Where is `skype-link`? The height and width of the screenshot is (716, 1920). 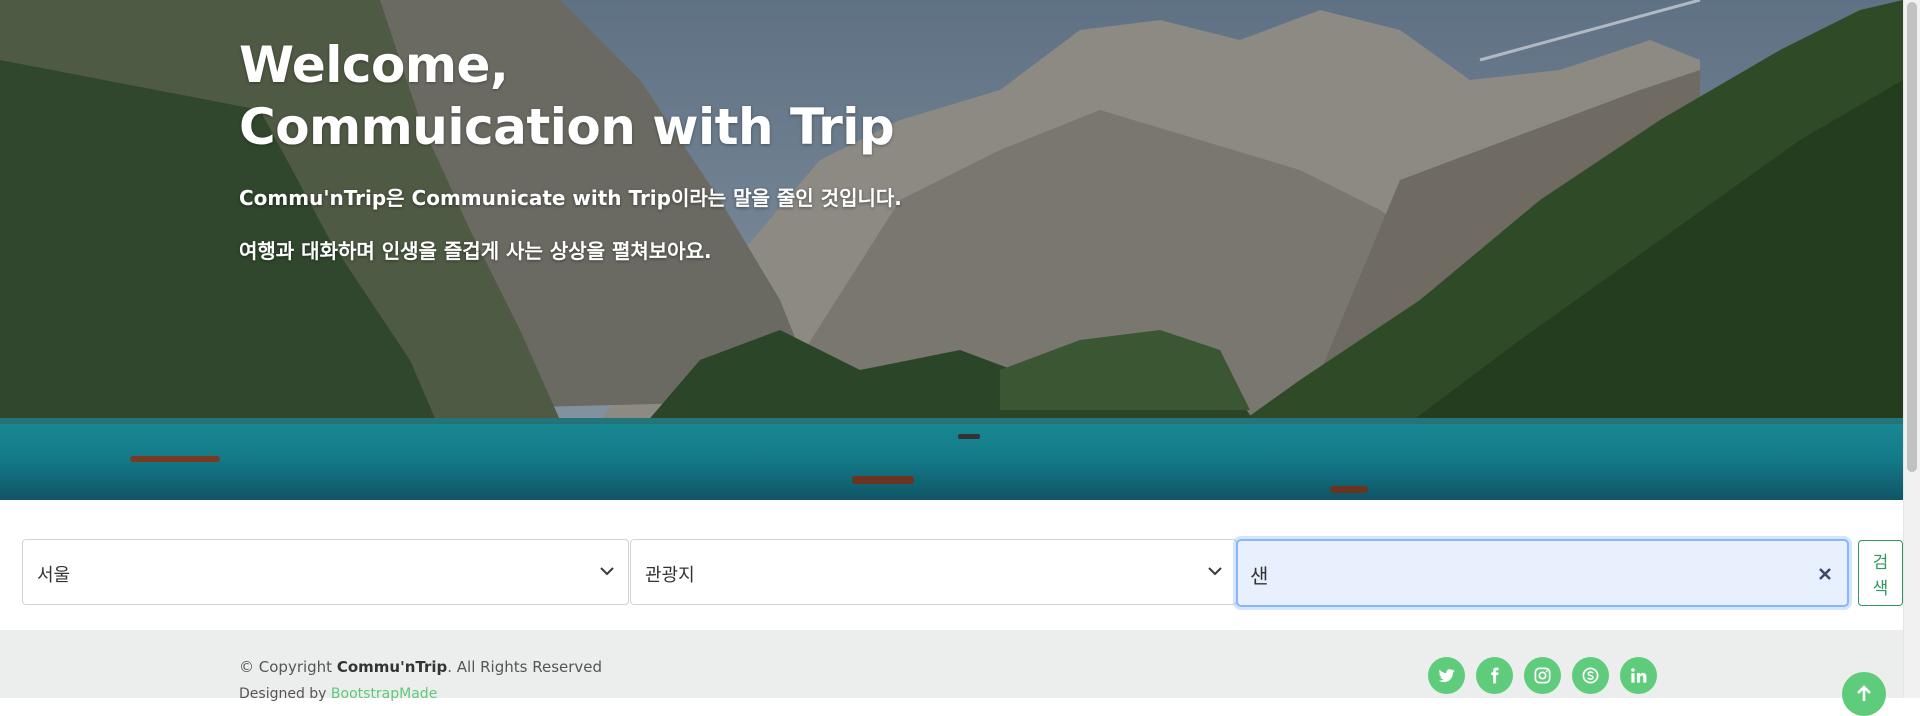
skype-link is located at coordinates (1590, 675).